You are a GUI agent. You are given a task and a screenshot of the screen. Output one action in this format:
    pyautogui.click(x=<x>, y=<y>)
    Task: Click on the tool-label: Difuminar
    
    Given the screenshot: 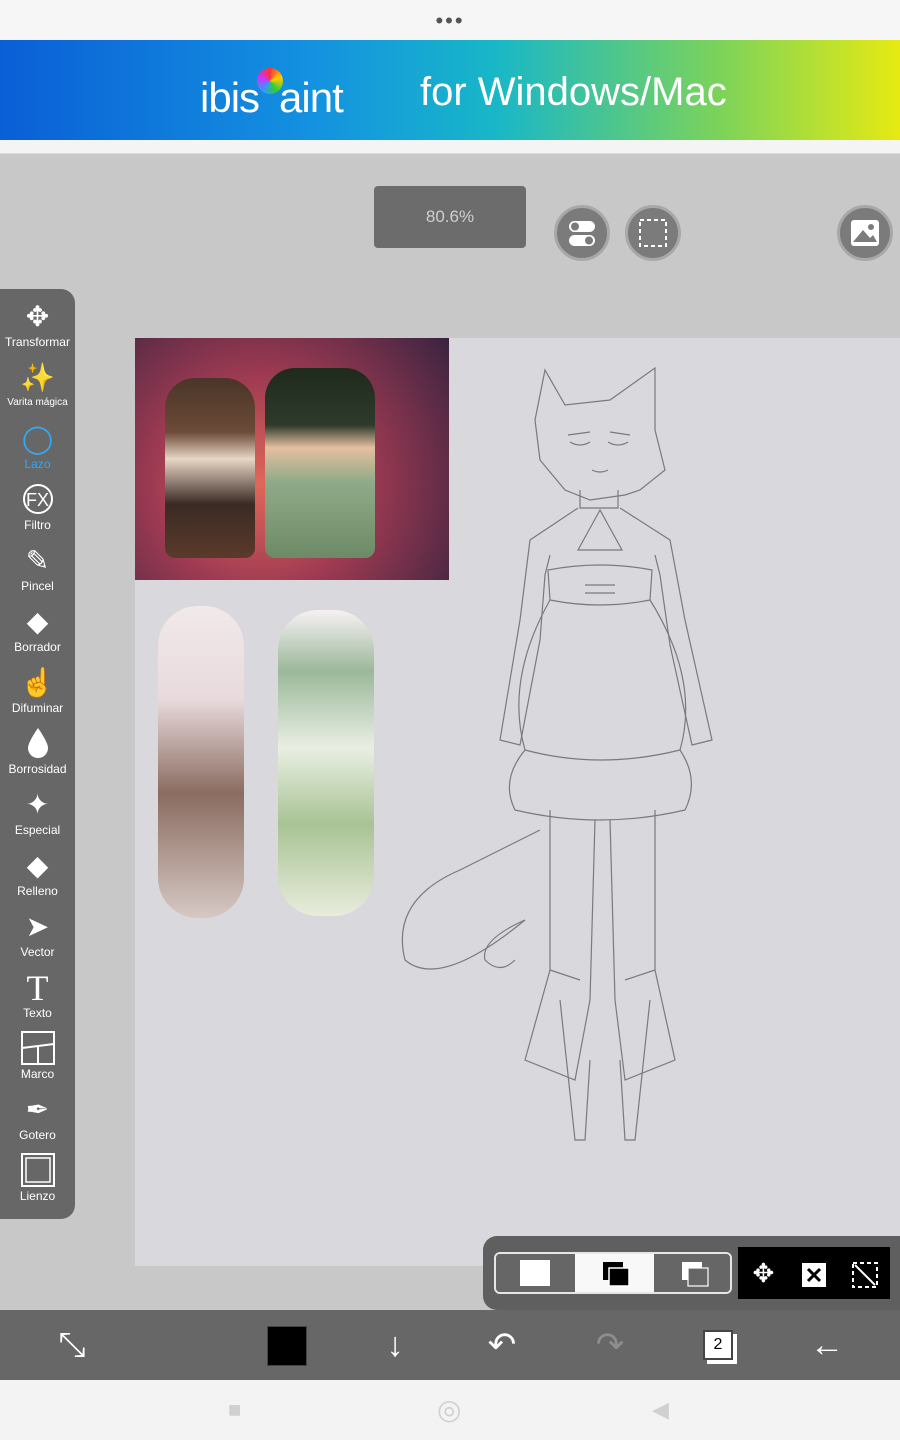 What is the action you would take?
    pyautogui.click(x=37, y=708)
    